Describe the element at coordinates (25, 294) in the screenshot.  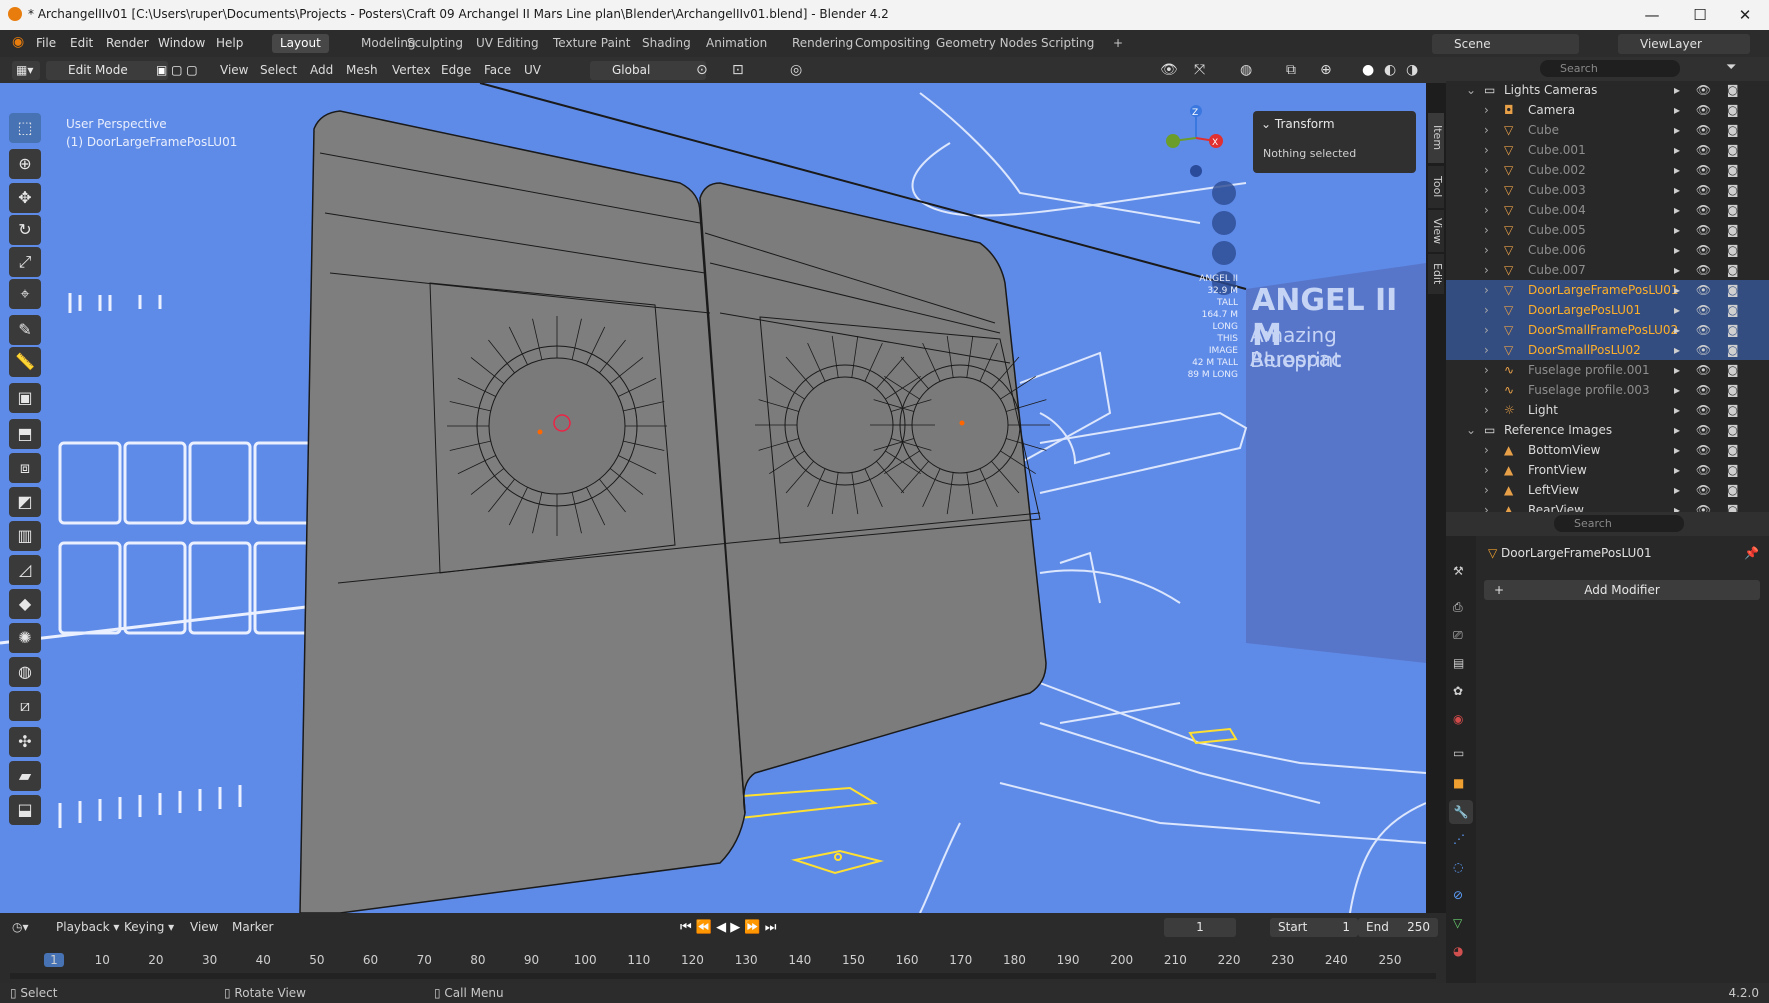
I see `transform-tool-icon: ⌖` at that location.